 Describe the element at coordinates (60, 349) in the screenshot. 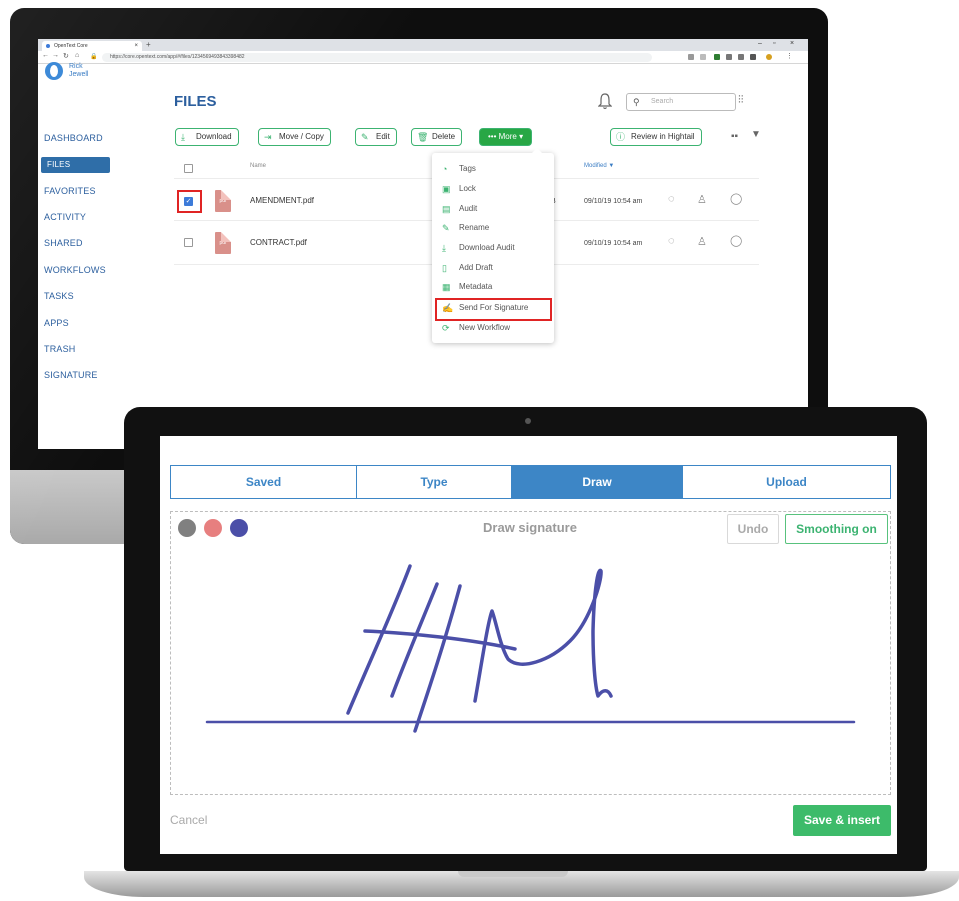

I see `sidebar-item-trash: TRASH` at that location.